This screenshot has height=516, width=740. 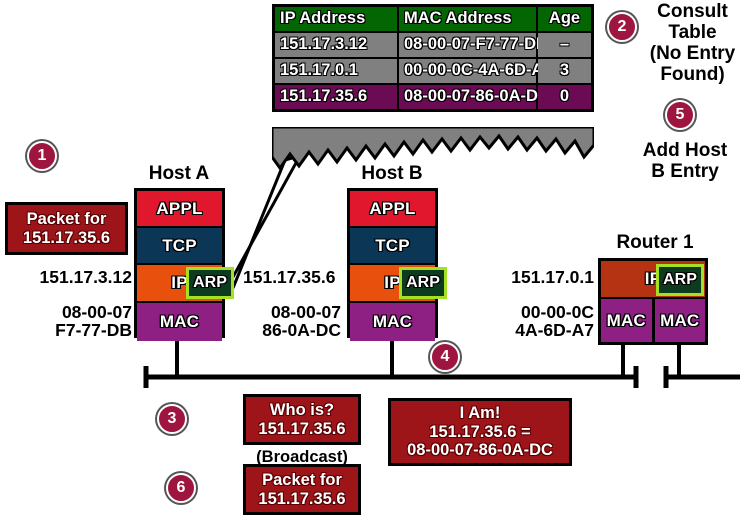 What do you see at coordinates (554, 330) in the screenshot?
I see `router-mac-label-line2: 4A-6D-A7` at bounding box center [554, 330].